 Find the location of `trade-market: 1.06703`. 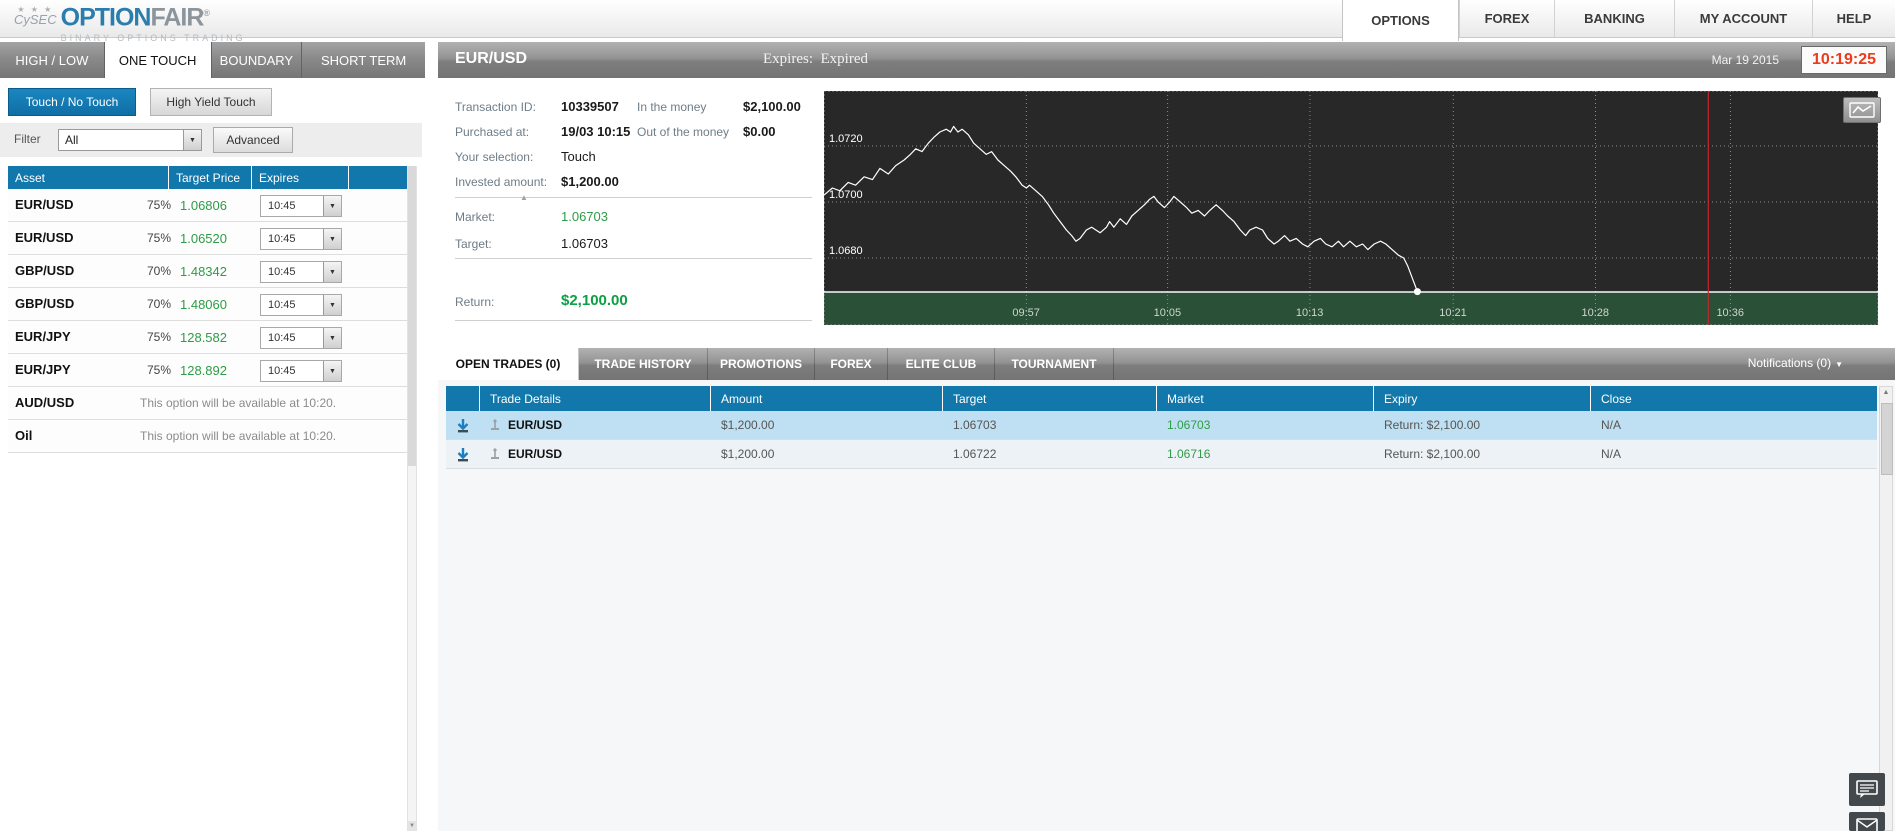

trade-market: 1.06703 is located at coordinates (1189, 425).